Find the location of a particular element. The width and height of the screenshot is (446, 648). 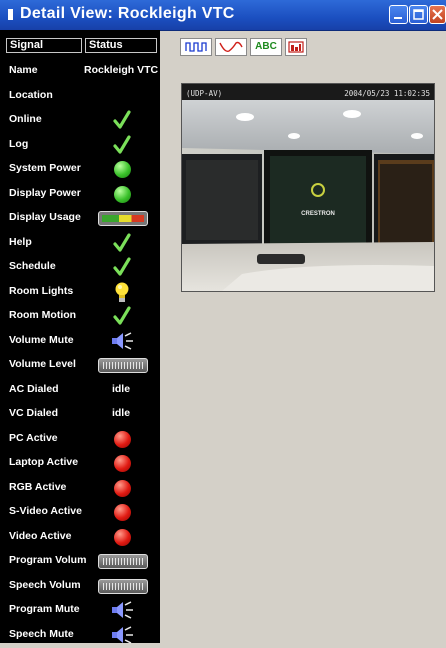

signal-row-rgb-active: RGB Active is located at coordinates (80, 489).